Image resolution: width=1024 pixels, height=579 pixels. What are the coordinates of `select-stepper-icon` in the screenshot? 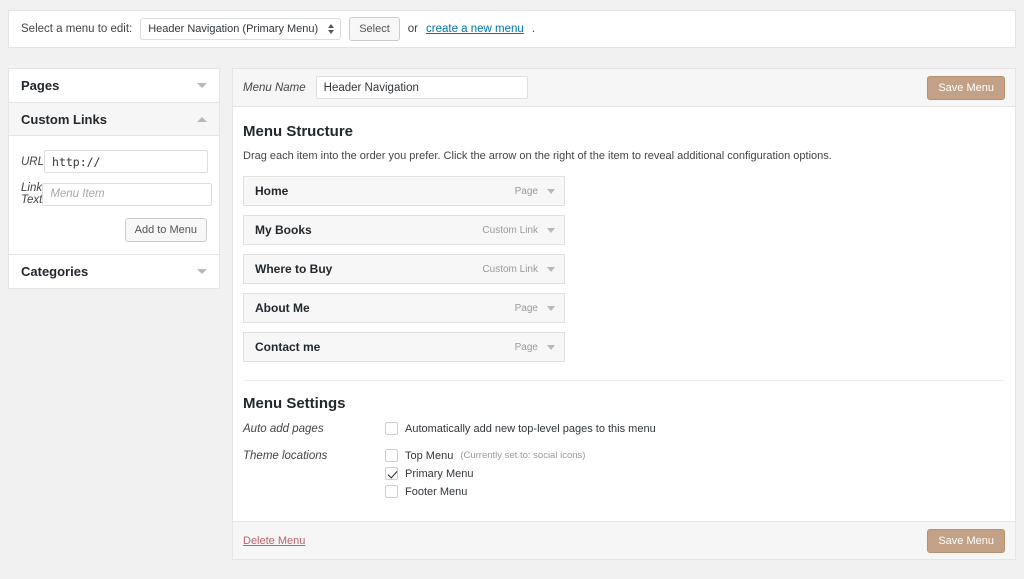 It's located at (331, 29).